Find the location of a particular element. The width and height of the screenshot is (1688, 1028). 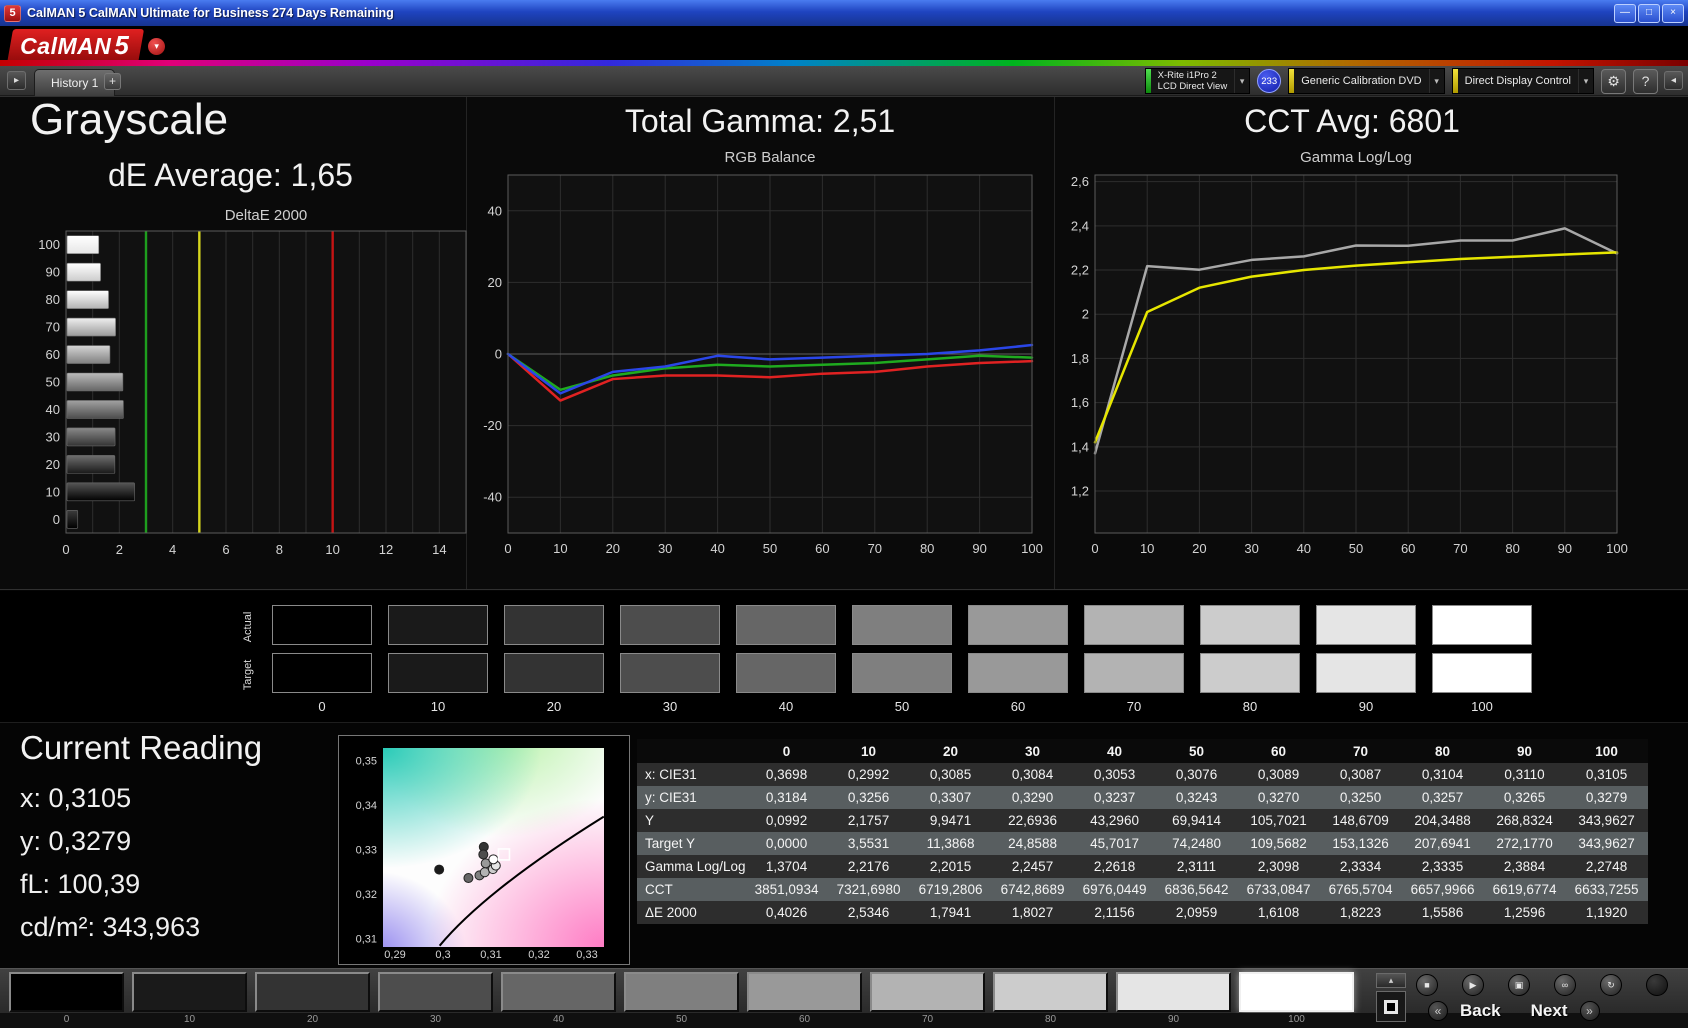

svg-text: 20 is located at coordinates (53, 464).